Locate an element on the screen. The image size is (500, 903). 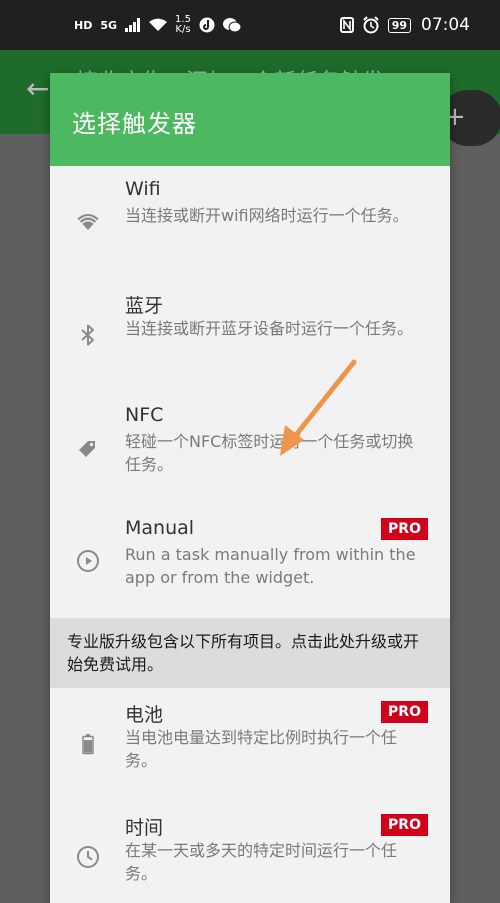
trigger-description: 轻碰一个NFC标签时运行一个任务或切换任务。 is located at coordinates (269, 453).